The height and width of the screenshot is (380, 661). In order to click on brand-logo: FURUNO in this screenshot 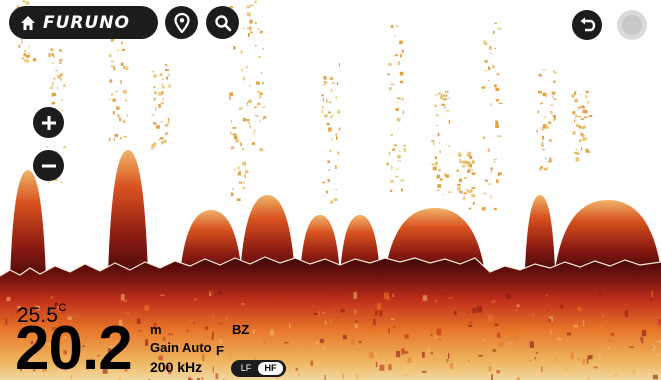, I will do `click(86, 22)`.